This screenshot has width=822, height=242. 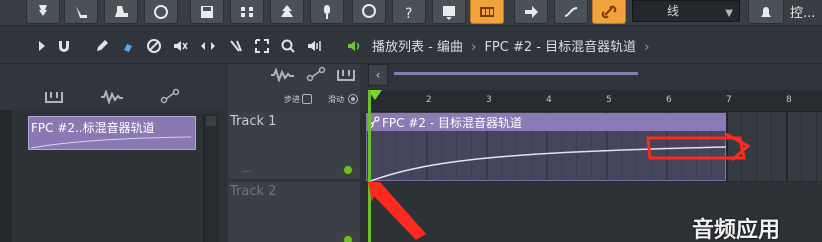 I want to click on playlist-button, so click(x=487, y=12).